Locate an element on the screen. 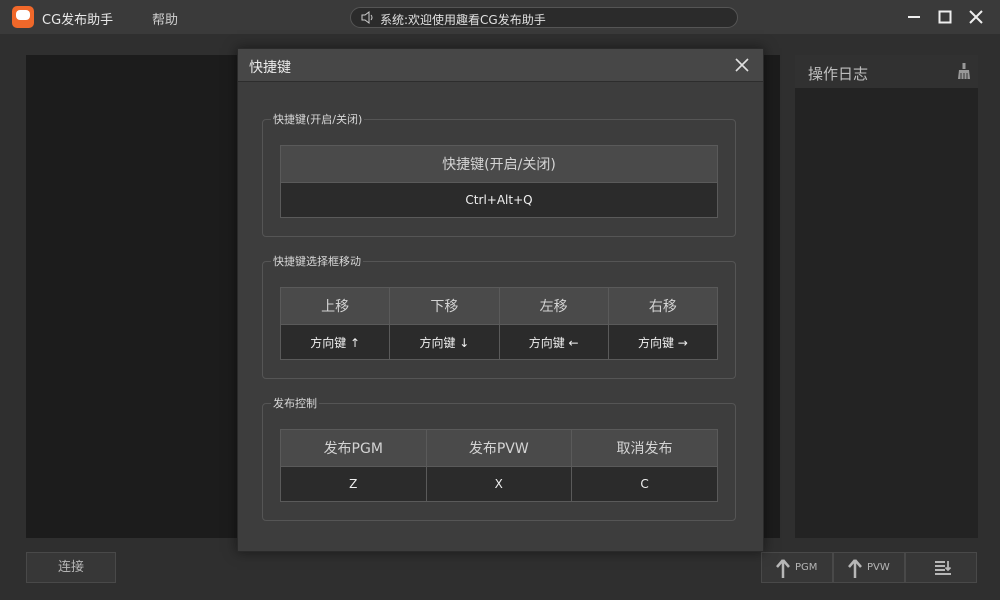 The width and height of the screenshot is (1000, 600). shortcut-key-cancel-publish: C is located at coordinates (644, 484).